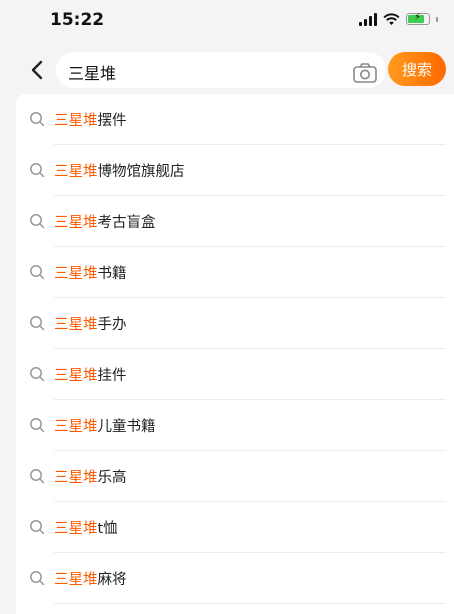  What do you see at coordinates (418, 18) in the screenshot?
I see `battery-icon: ⚡` at bounding box center [418, 18].